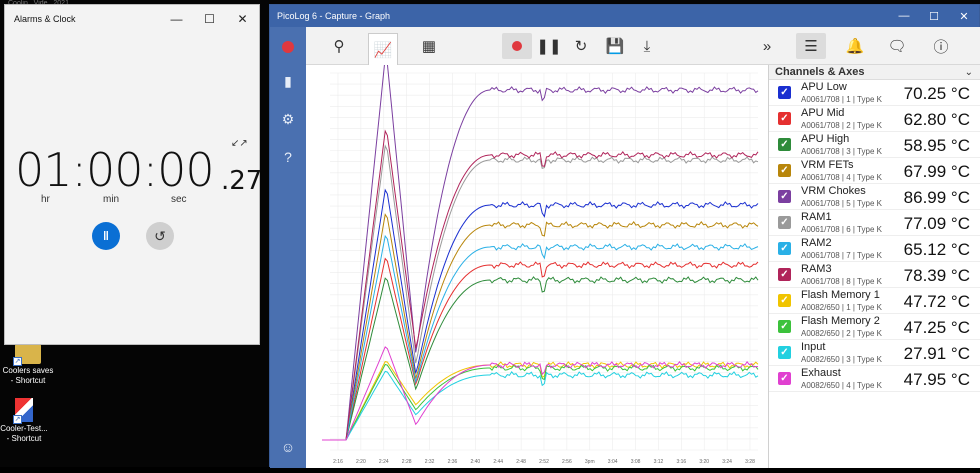 This screenshot has height=473, width=980. I want to click on expand-icon: ↙↗, so click(239, 143).